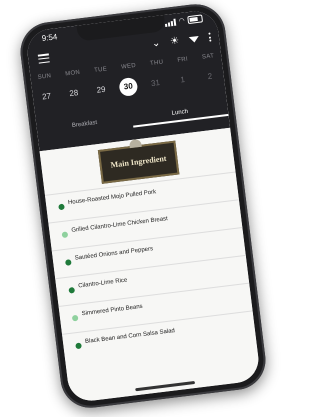 This screenshot has height=417, width=320. I want to click on filter-icon, so click(194, 39).